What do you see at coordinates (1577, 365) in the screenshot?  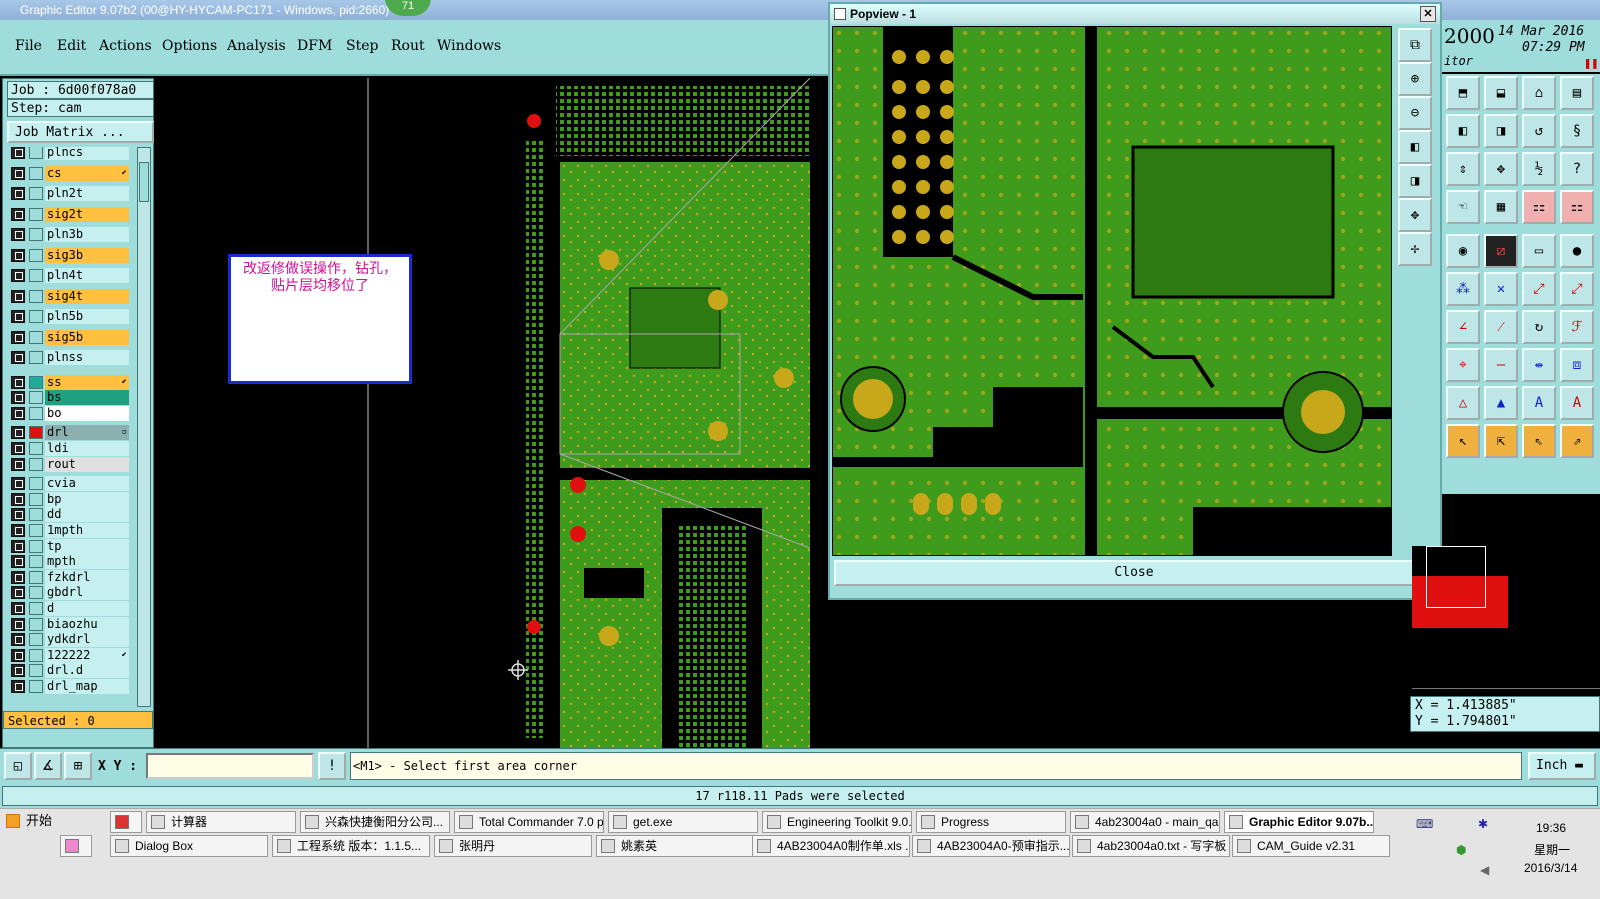 I see `group-icon: ⧈` at bounding box center [1577, 365].